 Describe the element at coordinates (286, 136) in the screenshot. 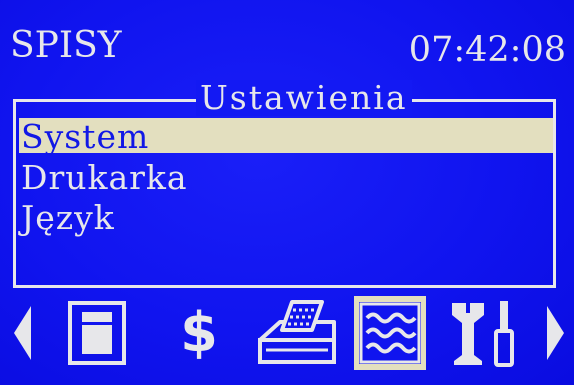

I see `menu-item-system: System` at that location.